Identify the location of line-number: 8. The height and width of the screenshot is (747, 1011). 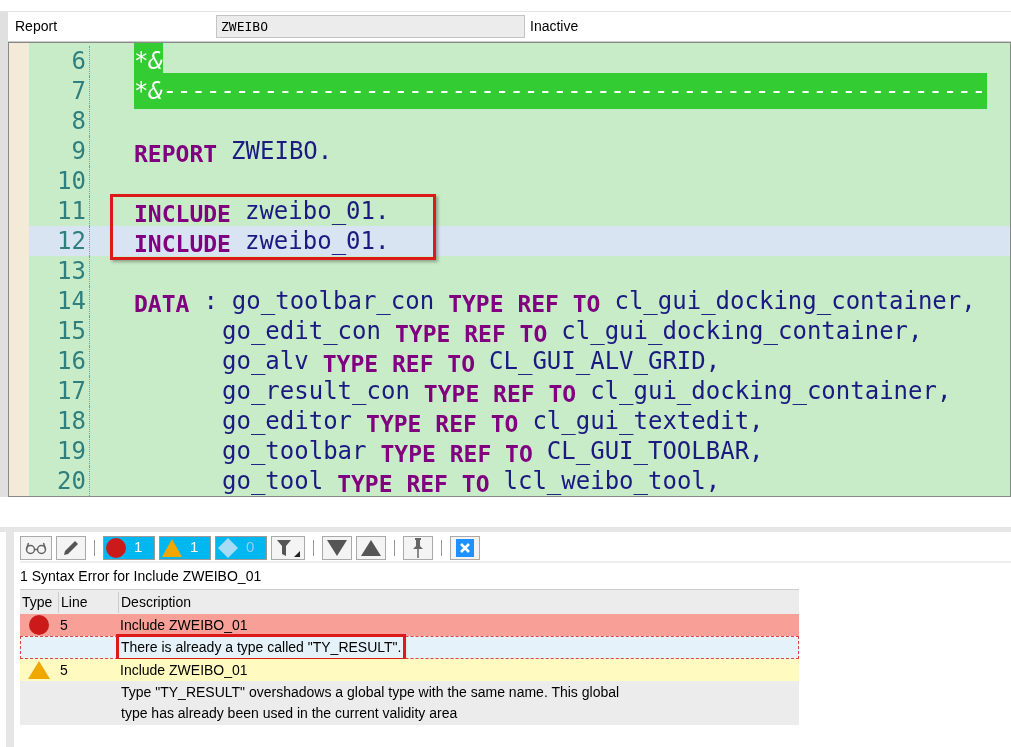
(78, 121).